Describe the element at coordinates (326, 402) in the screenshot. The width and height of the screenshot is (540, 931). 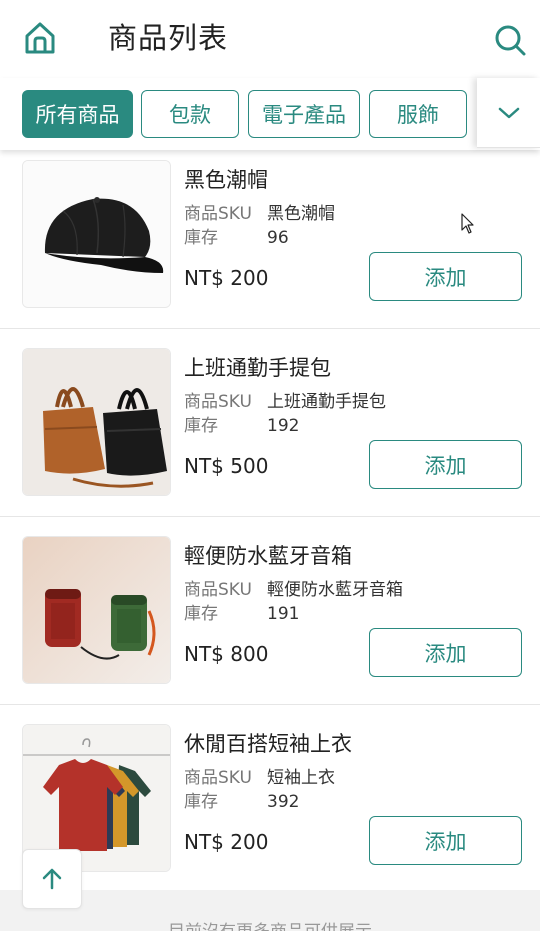
I see `sku-value: 上班通勤手提包` at that location.